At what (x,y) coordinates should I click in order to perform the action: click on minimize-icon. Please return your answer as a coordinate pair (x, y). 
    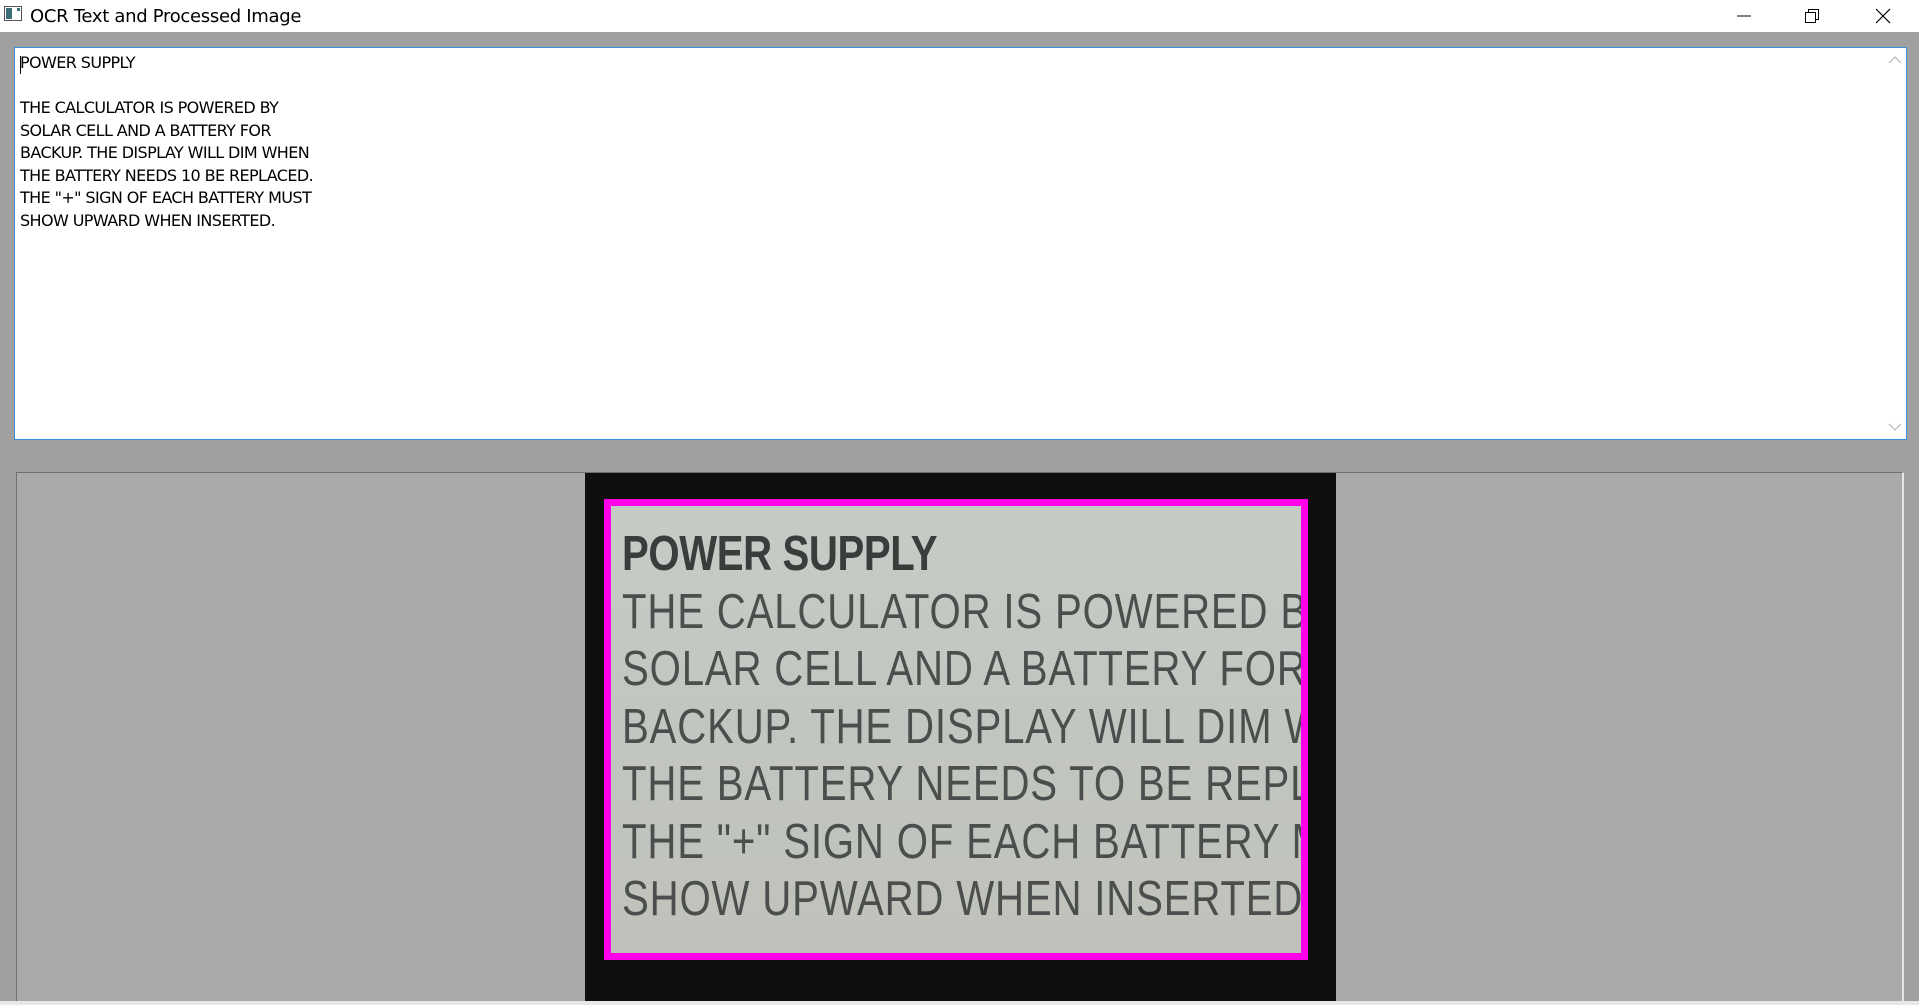
    Looking at the image, I should click on (1744, 16).